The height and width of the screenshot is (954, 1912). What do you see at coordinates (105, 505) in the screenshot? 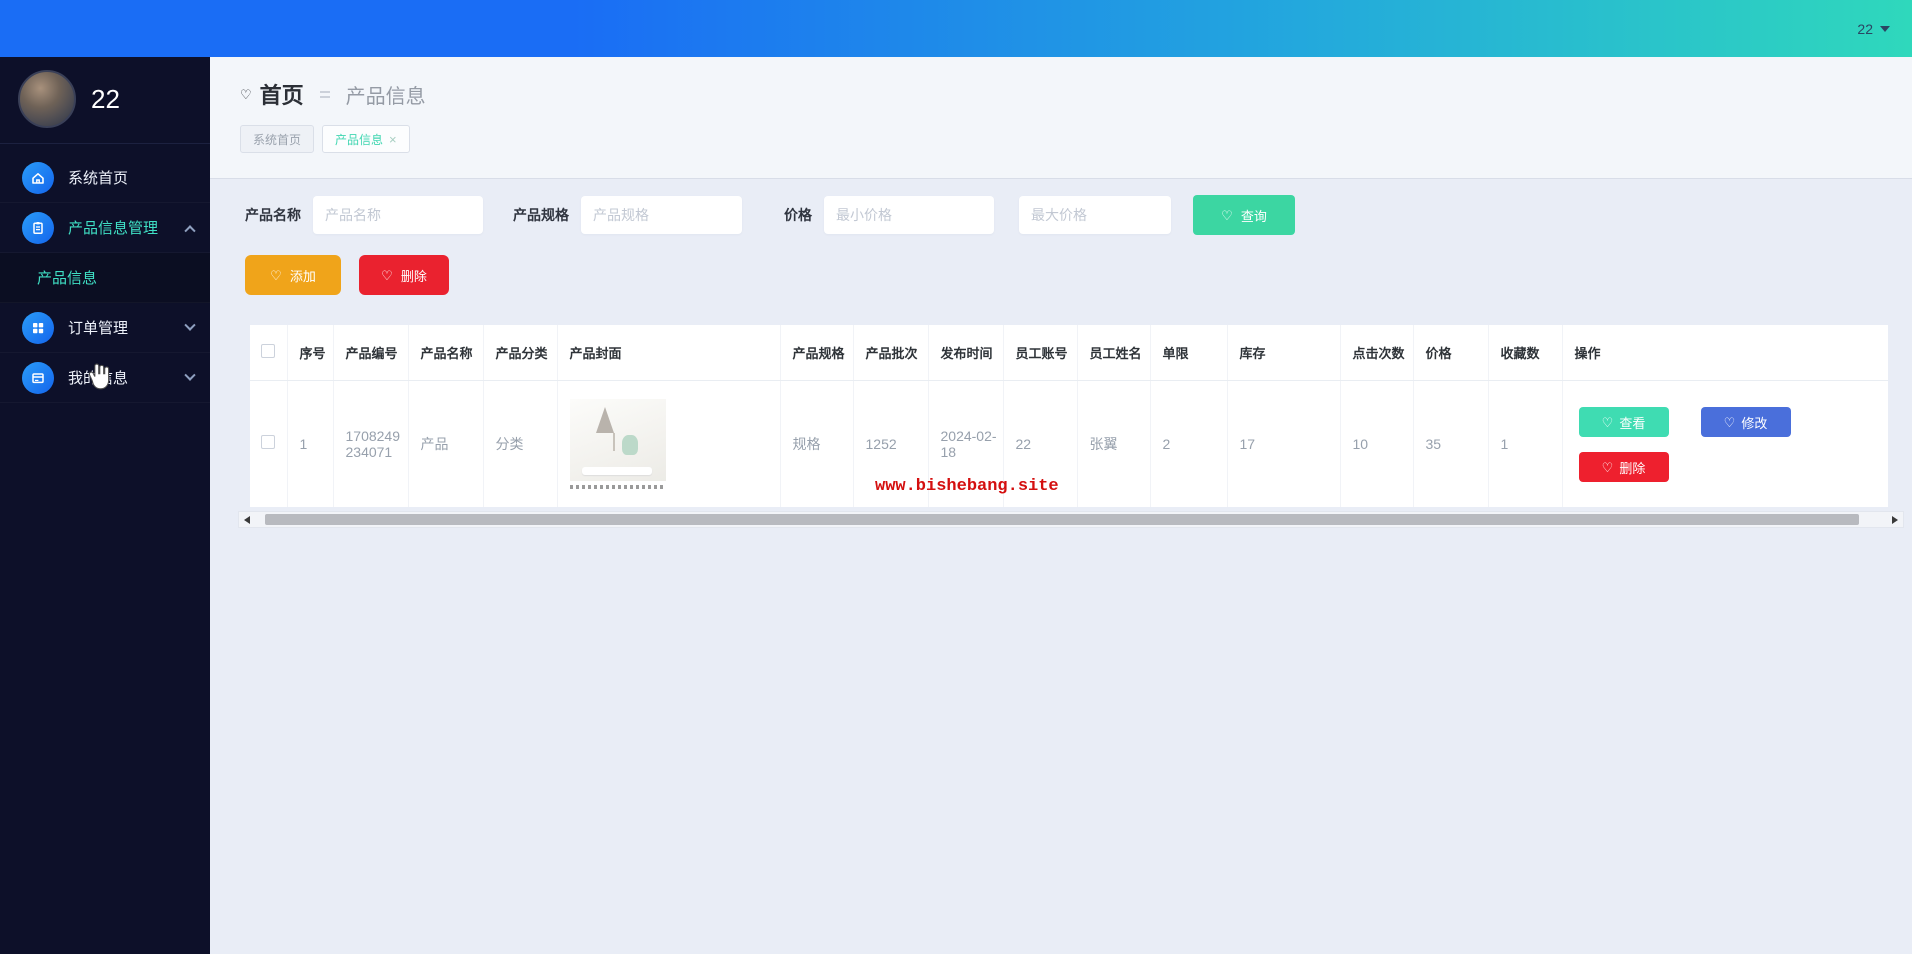
I see `sidebar: 22 系统首页 产品信息管理 产品信息 订单管理` at bounding box center [105, 505].